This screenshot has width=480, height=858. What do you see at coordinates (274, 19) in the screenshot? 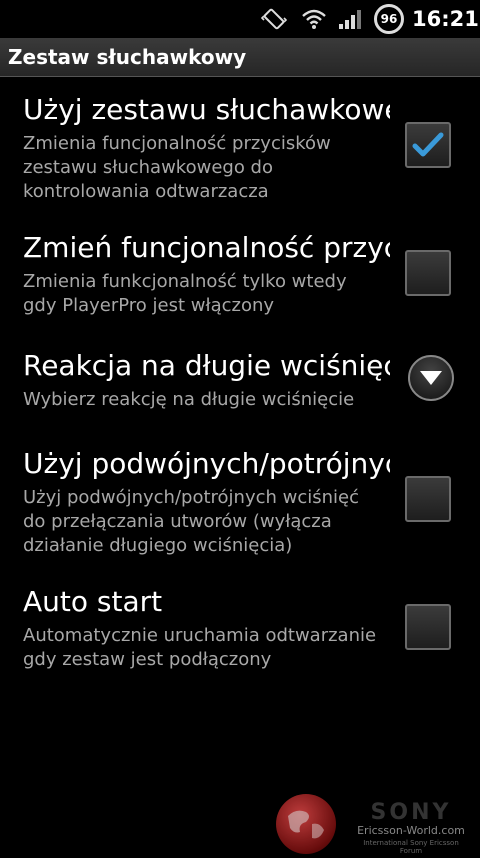
I see `vibrate-icon` at bounding box center [274, 19].